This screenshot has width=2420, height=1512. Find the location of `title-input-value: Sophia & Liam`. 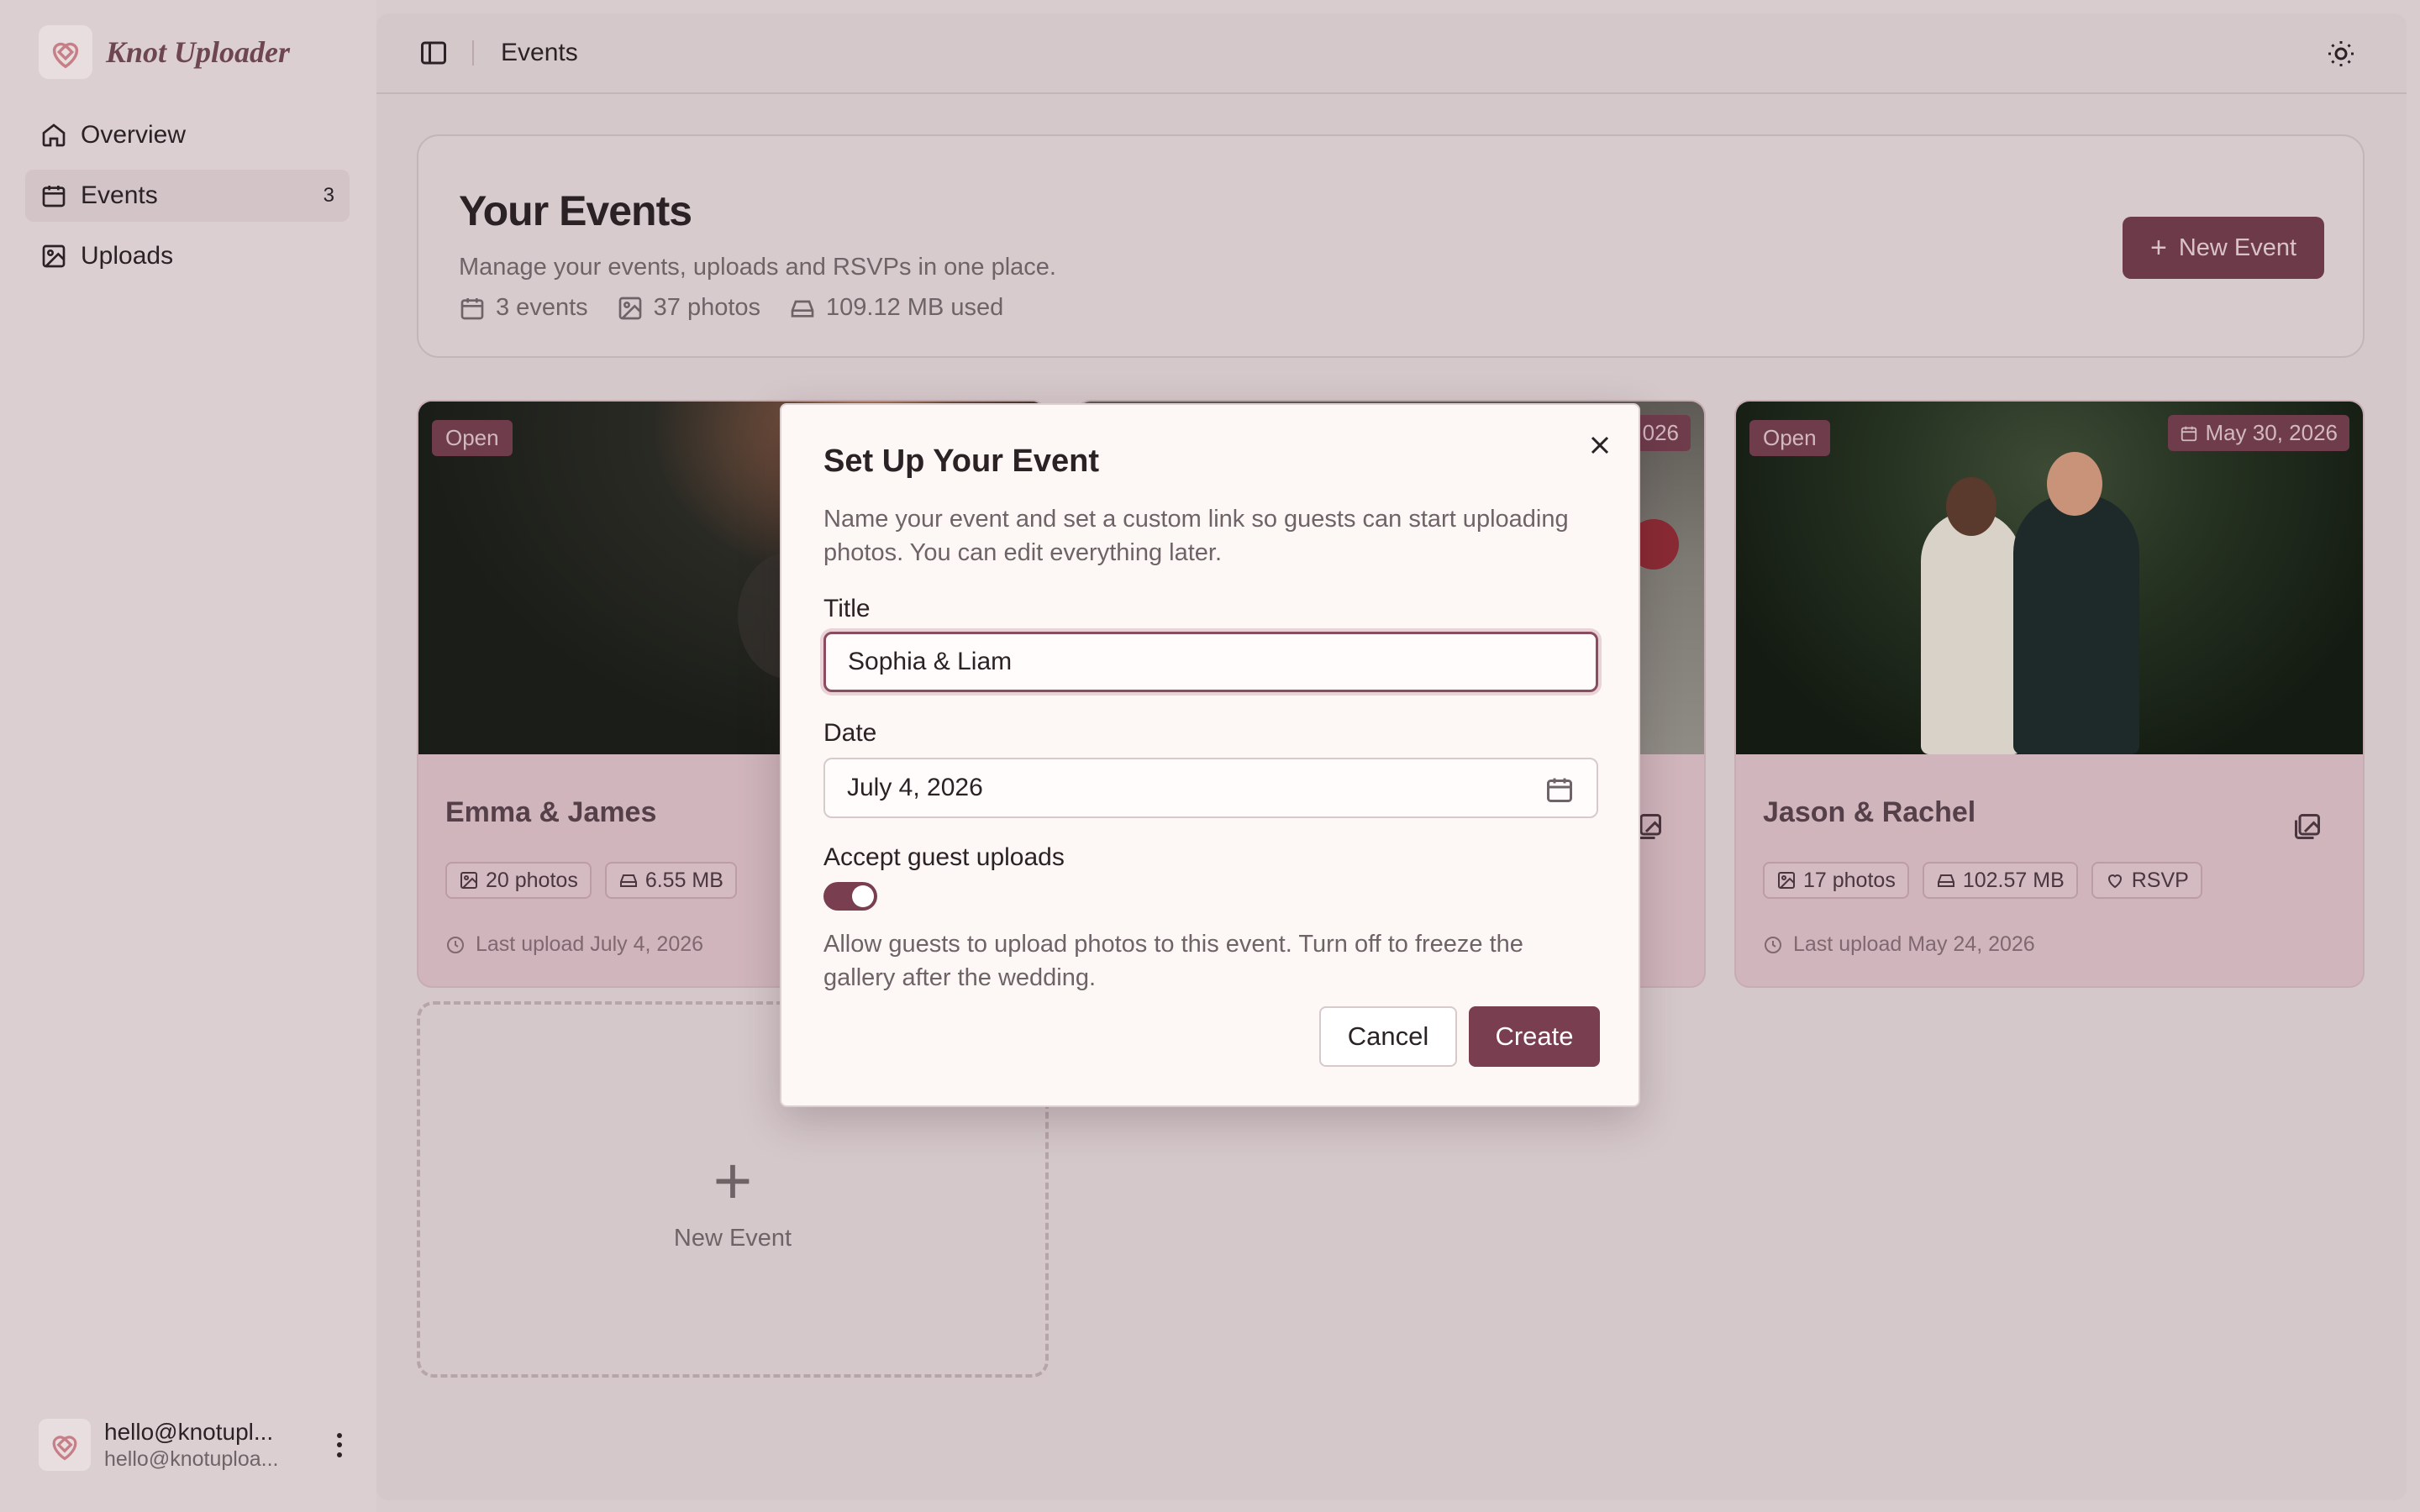

title-input-value: Sophia & Liam is located at coordinates (931, 661).